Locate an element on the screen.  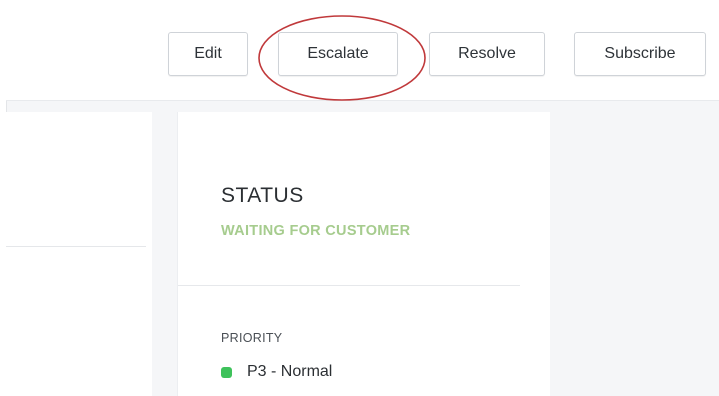
details-divider is located at coordinates (349, 285).